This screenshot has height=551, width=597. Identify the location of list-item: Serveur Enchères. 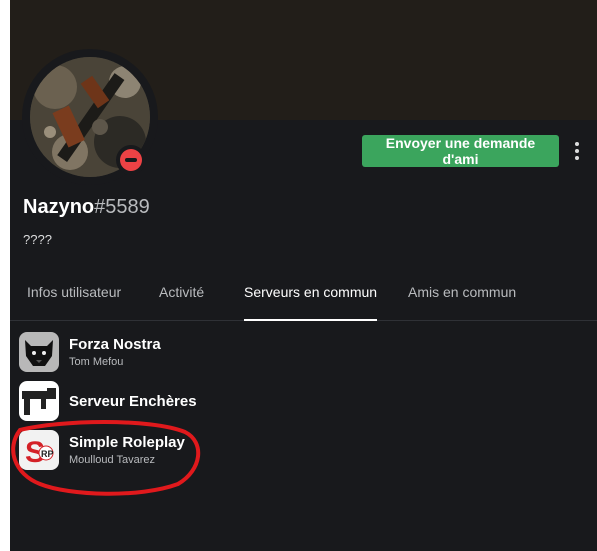
(299, 402).